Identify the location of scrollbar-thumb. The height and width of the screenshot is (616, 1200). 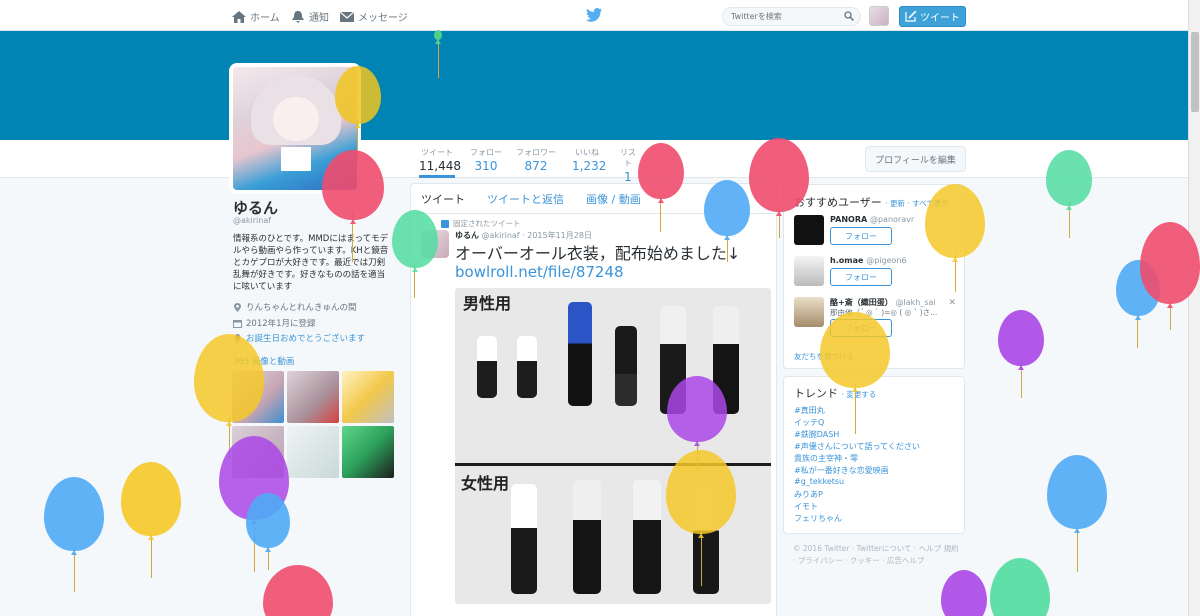
(1195, 72).